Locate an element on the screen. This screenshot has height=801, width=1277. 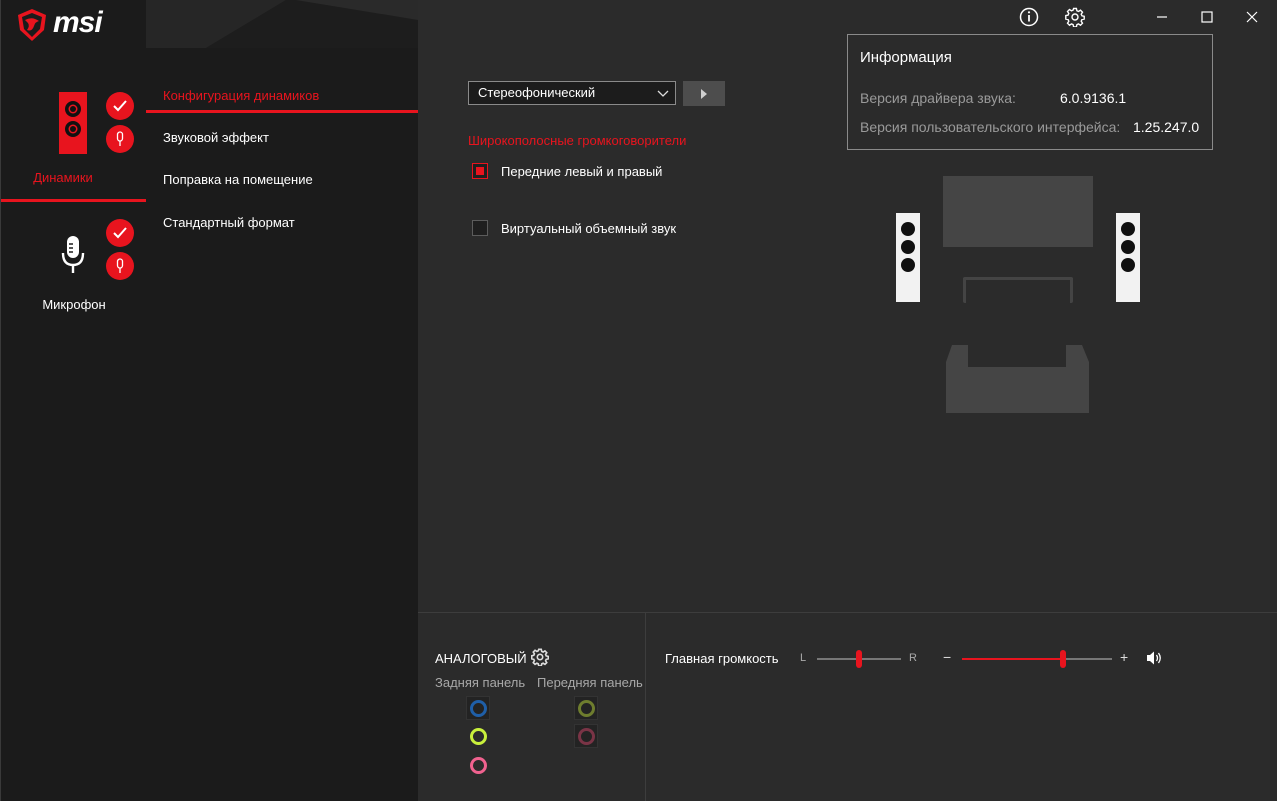
microphone-comm-default-button is located at coordinates (120, 266).